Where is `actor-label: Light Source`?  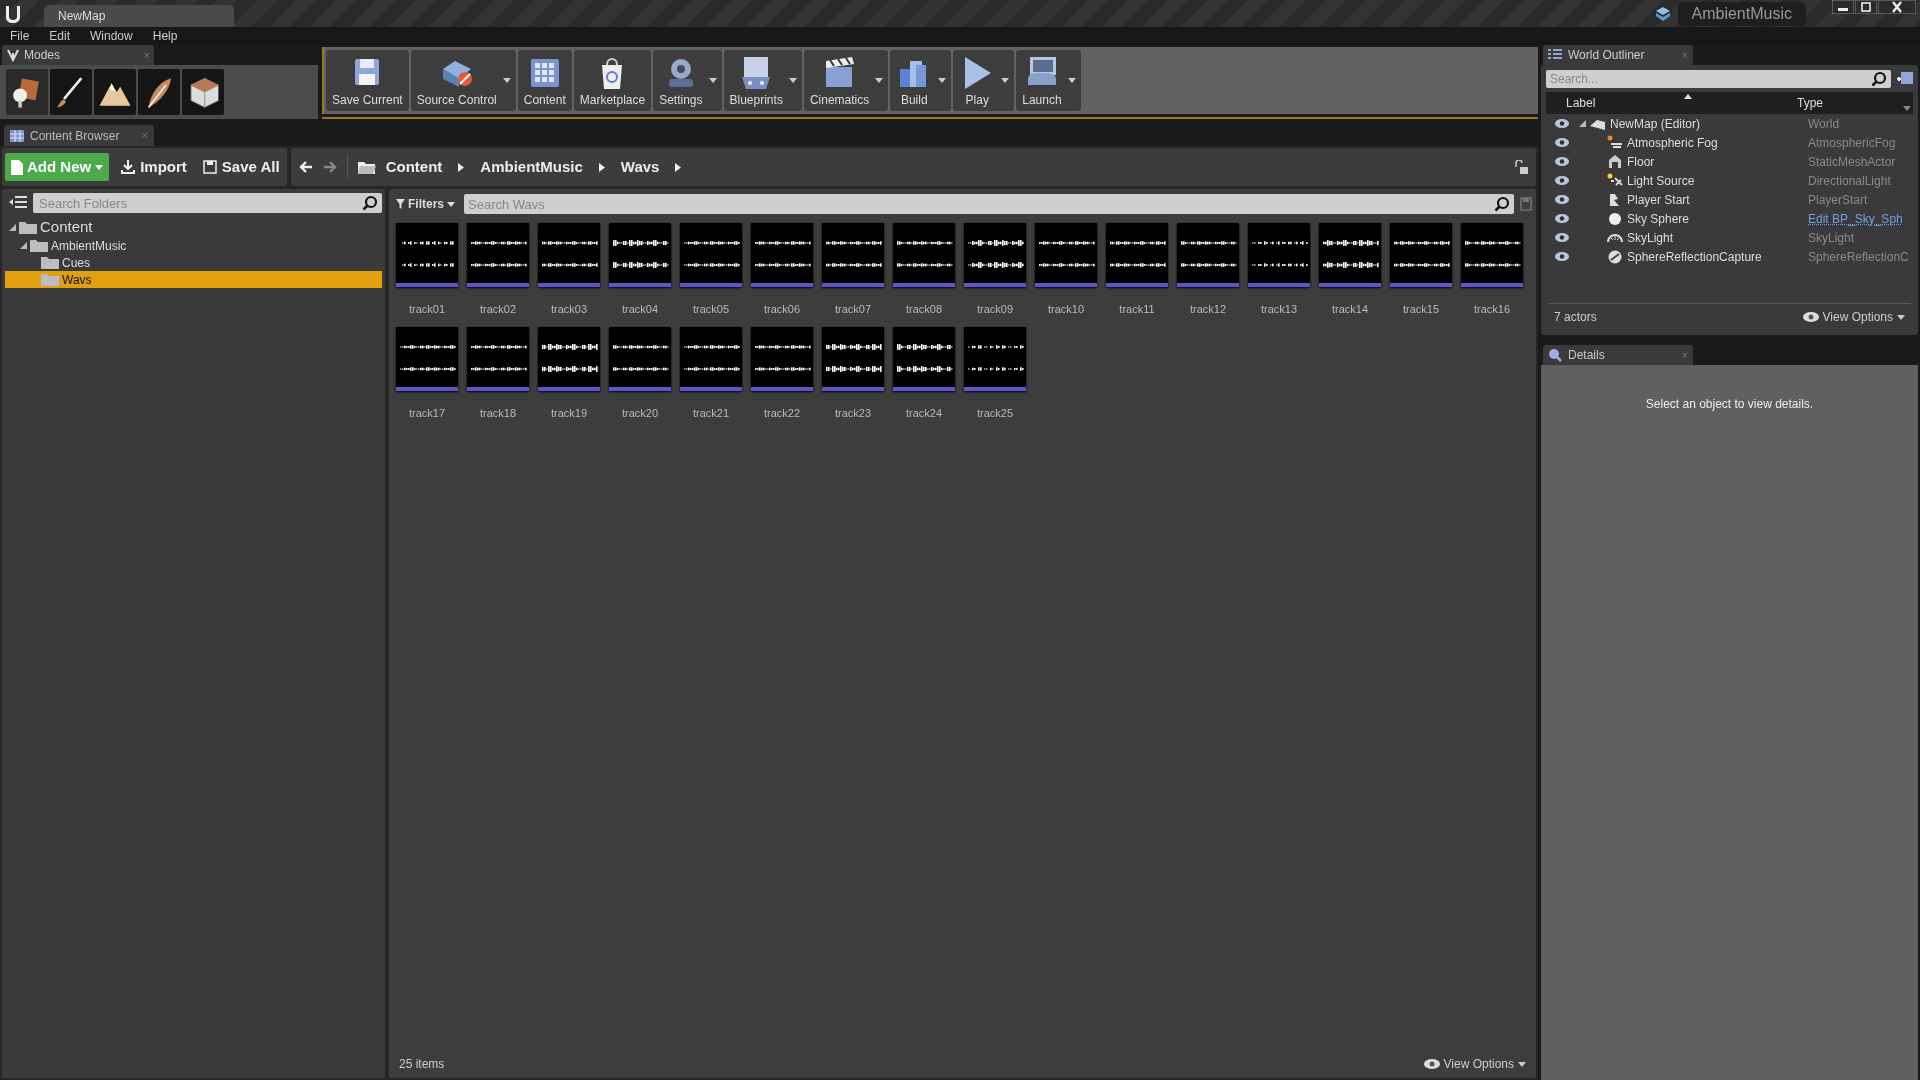 actor-label: Light Source is located at coordinates (1661, 180).